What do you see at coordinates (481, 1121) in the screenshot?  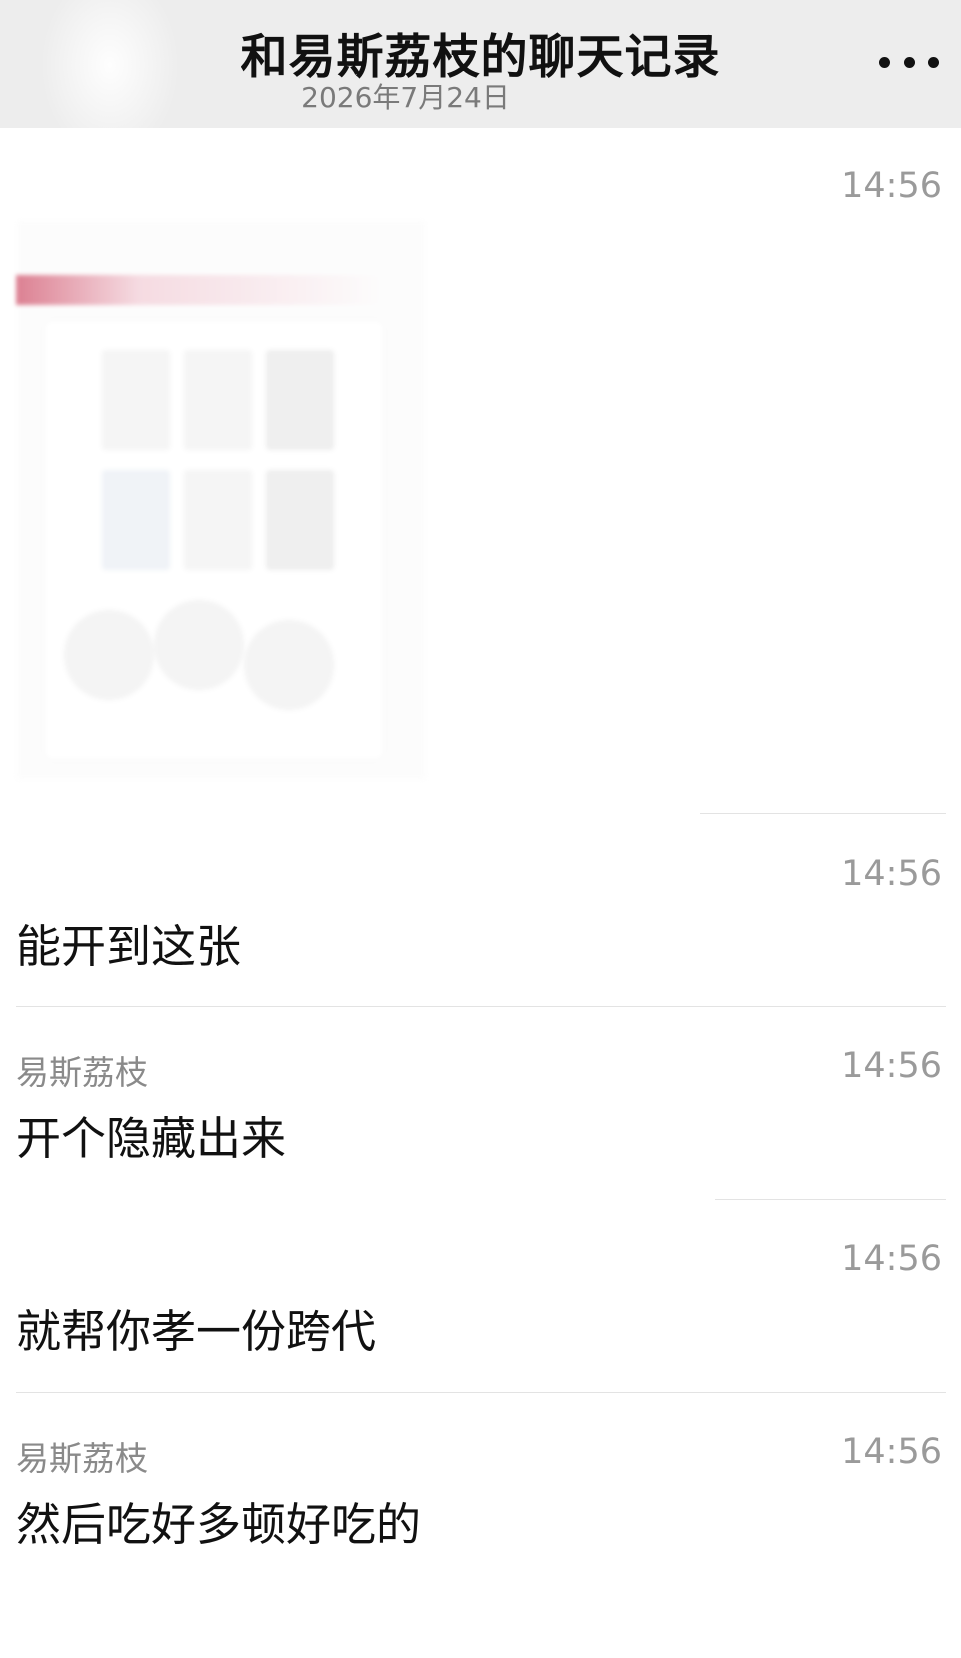 I see `list-item: 易斯荔枝 14:56 开个隐藏出来` at bounding box center [481, 1121].